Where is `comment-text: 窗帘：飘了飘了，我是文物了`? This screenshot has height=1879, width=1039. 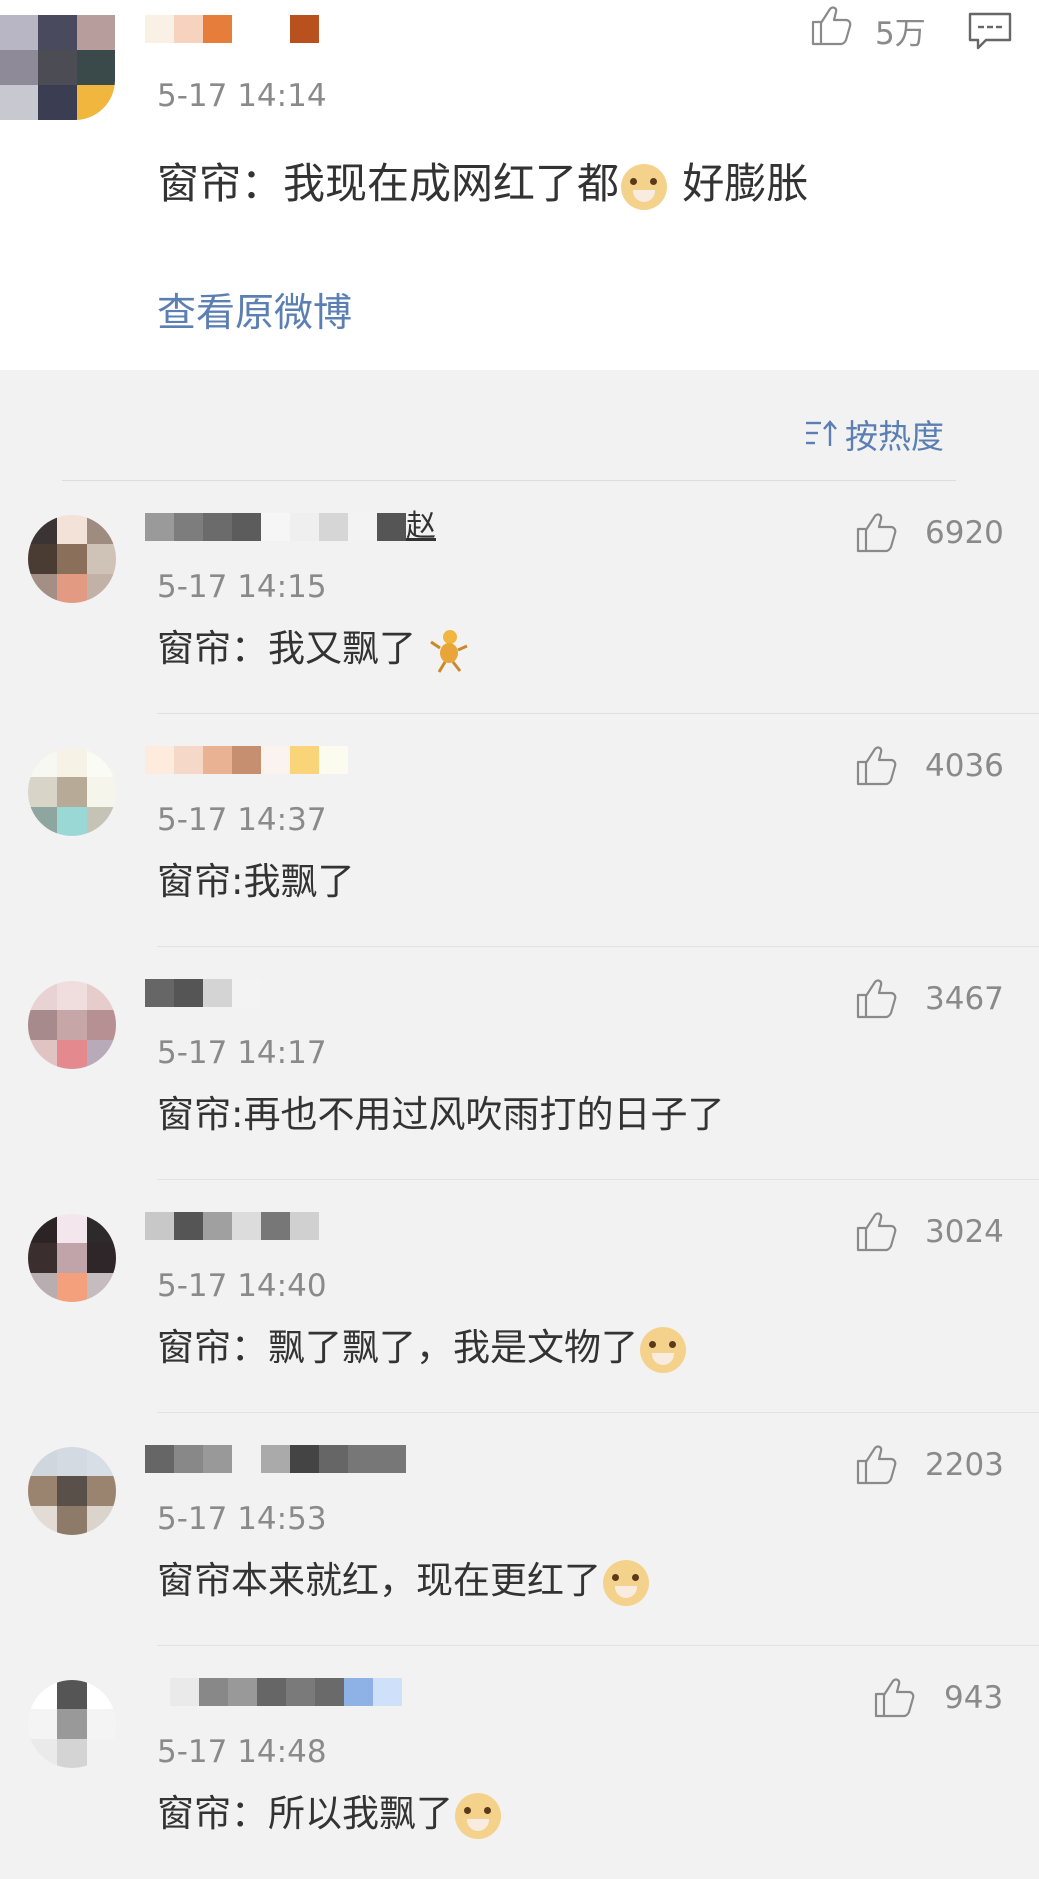
comment-text: 窗帘：飘了飘了，我是文物了 is located at coordinates (422, 1345).